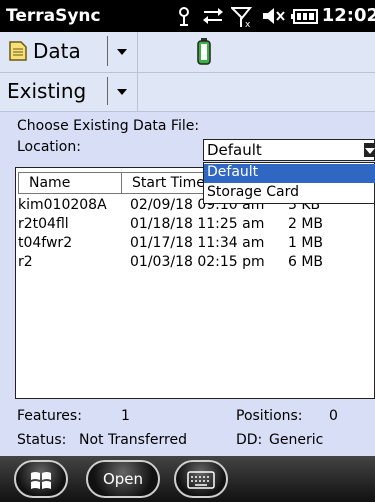 The width and height of the screenshot is (375, 502). Describe the element at coordinates (242, 17) in the screenshot. I see `no-signal-icon: x` at that location.